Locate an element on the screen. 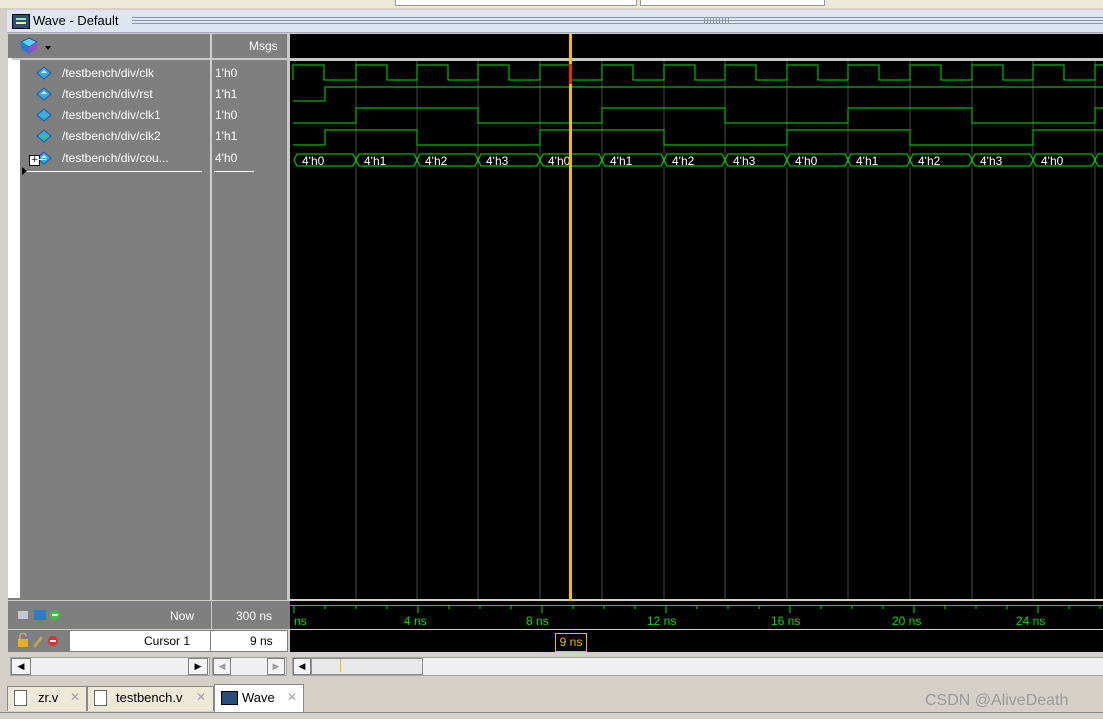  expand-bus-icon: + is located at coordinates (34, 160).